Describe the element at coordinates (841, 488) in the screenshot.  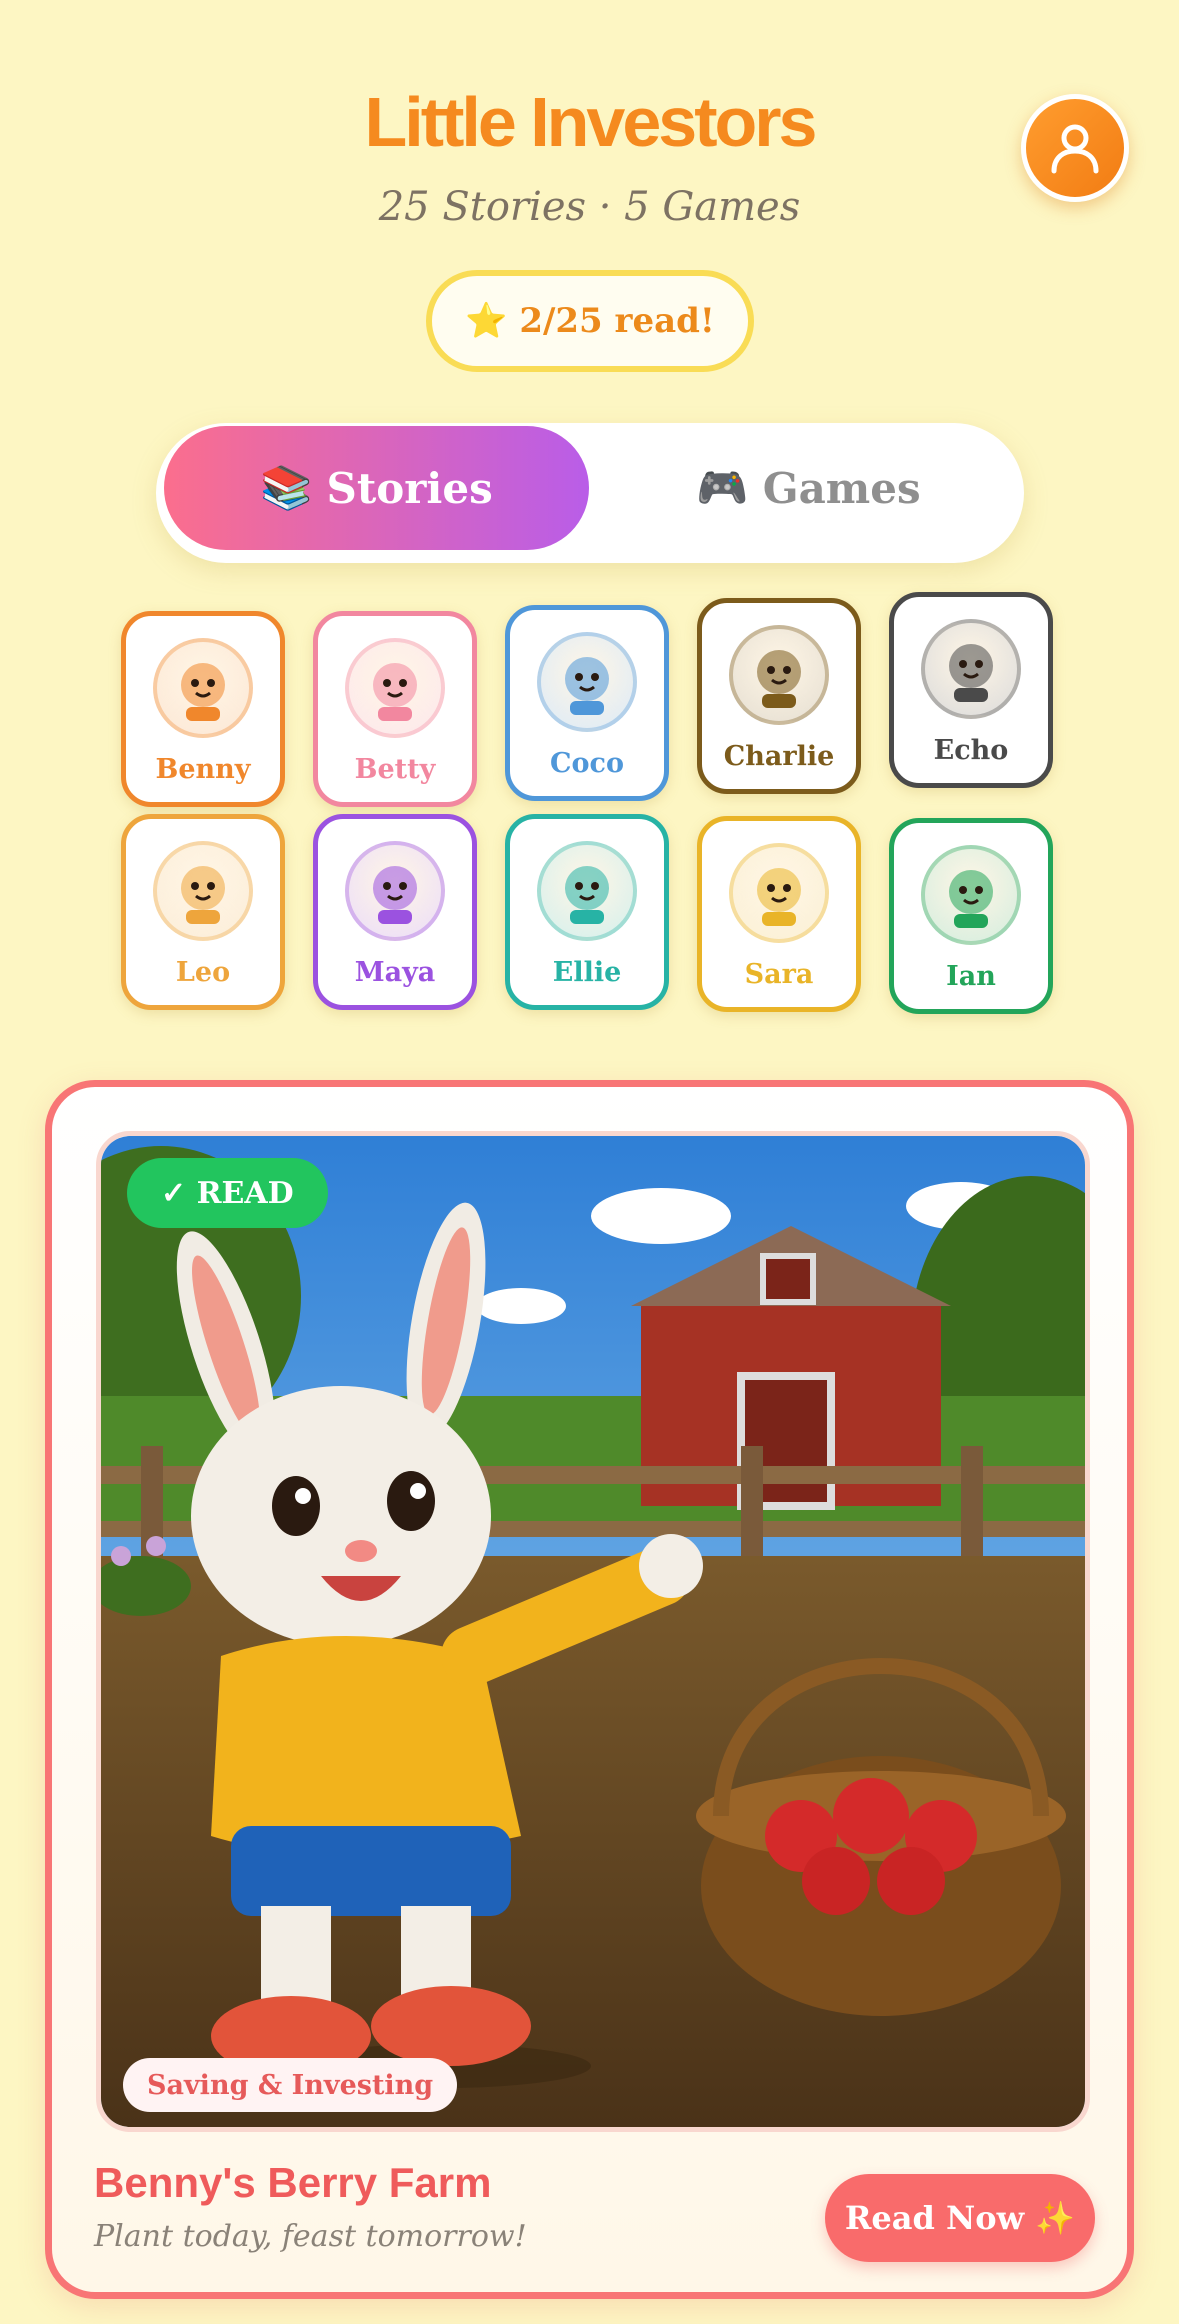
I see `tab-games-label: Games` at that location.